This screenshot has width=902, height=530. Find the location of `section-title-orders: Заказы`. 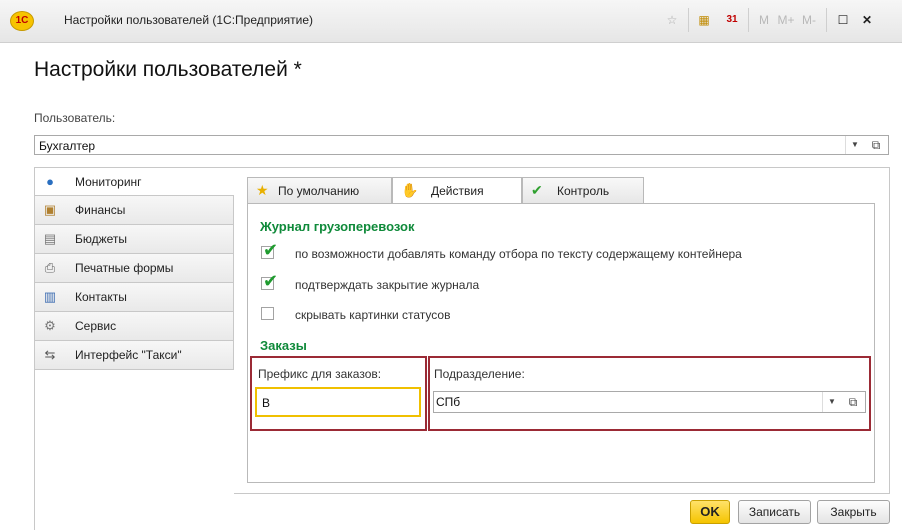

section-title-orders: Заказы is located at coordinates (283, 345).